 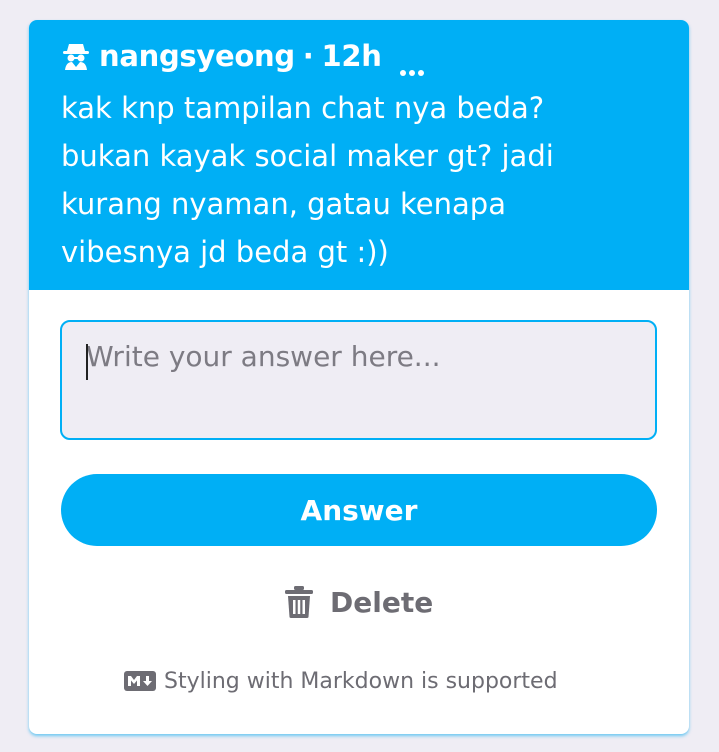 I want to click on answer-input-box, so click(x=358, y=380).